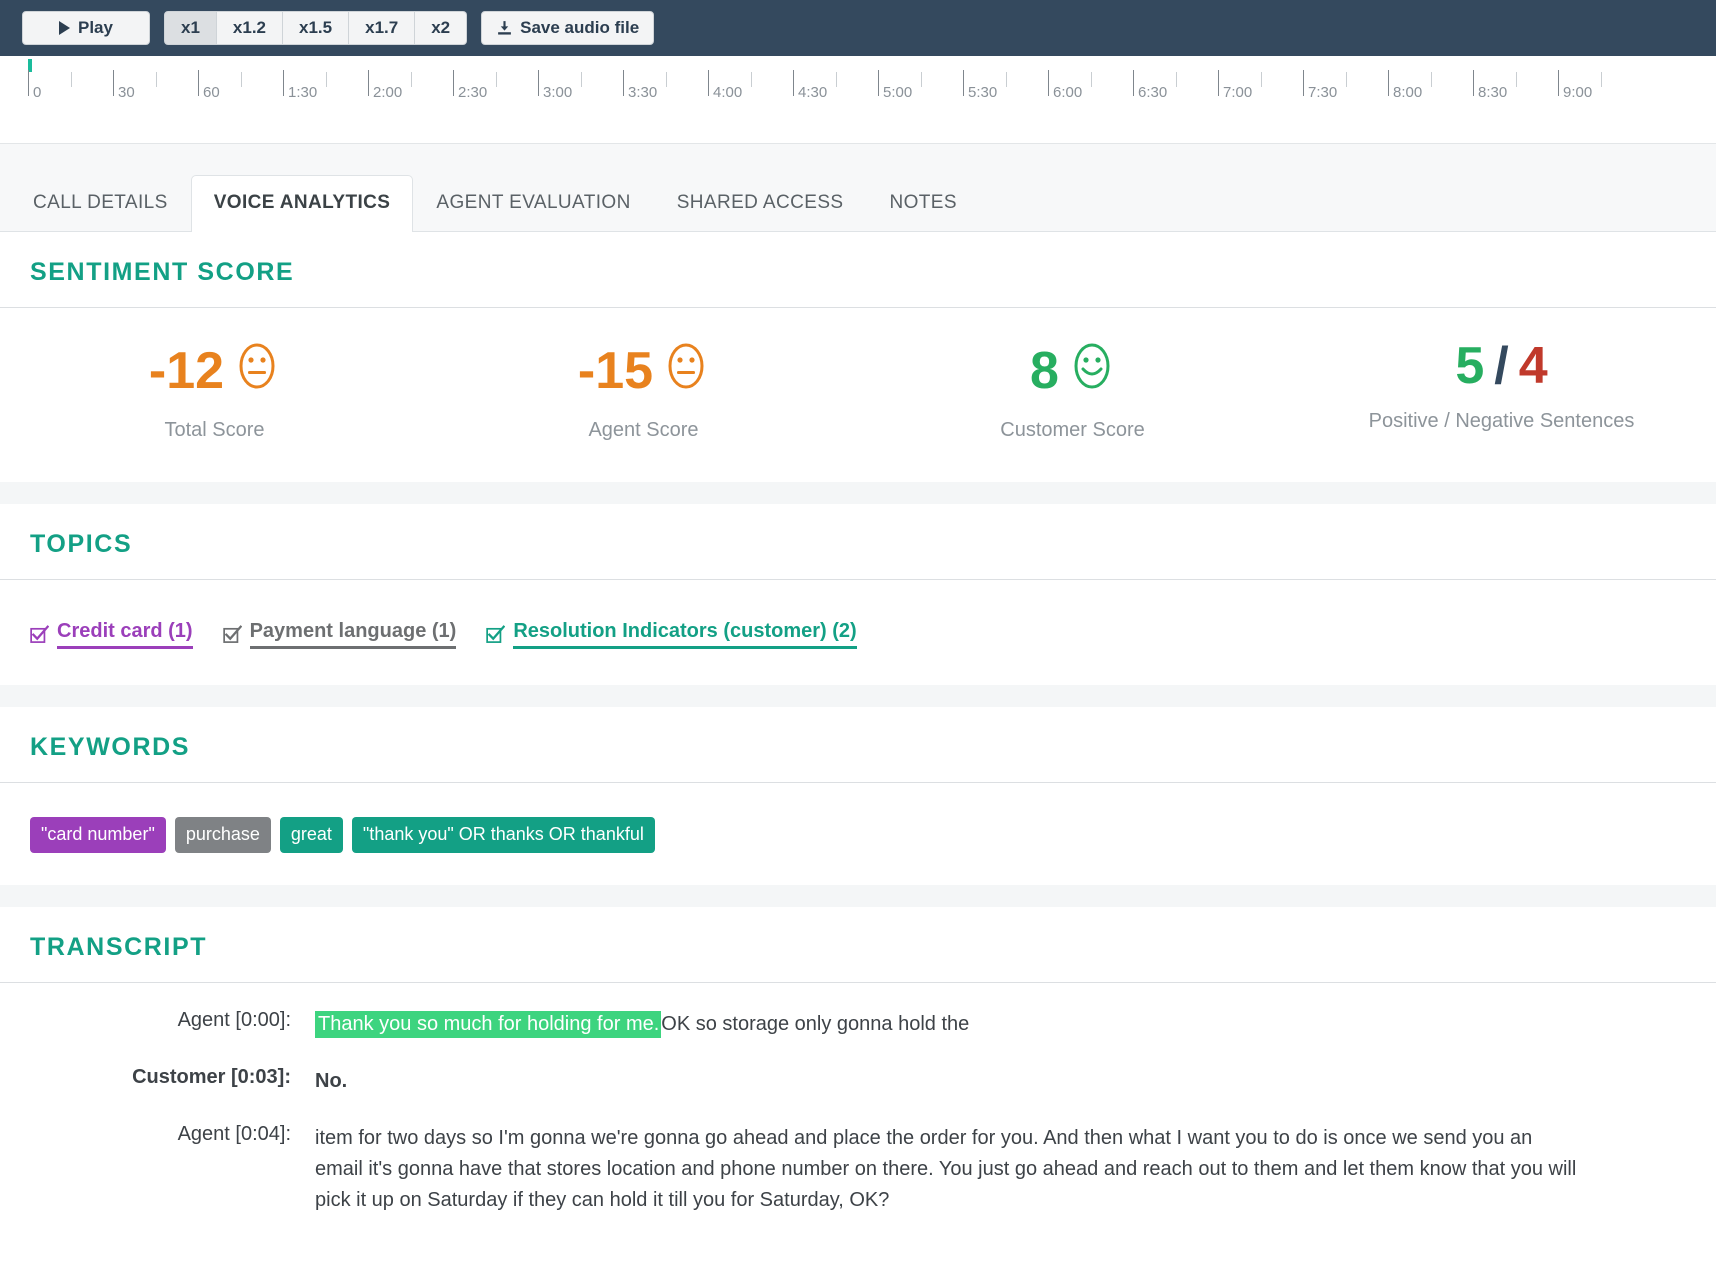 The height and width of the screenshot is (1272, 1716). I want to click on keyword-badge-purchase: purchase, so click(222, 835).